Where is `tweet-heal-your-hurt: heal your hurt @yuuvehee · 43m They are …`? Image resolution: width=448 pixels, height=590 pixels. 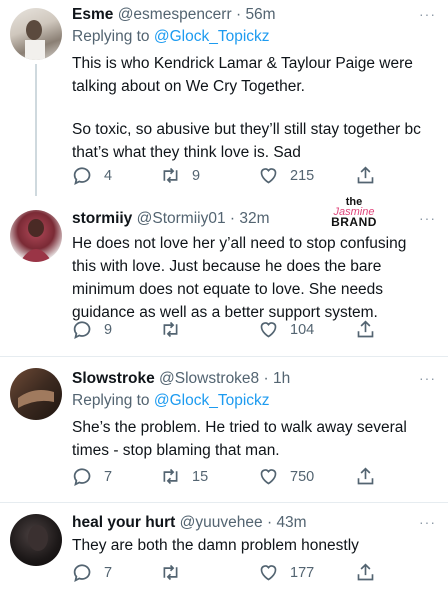 tweet-heal-your-hurt: heal your hurt @yuuvehee · 43m They are … is located at coordinates (224, 548).